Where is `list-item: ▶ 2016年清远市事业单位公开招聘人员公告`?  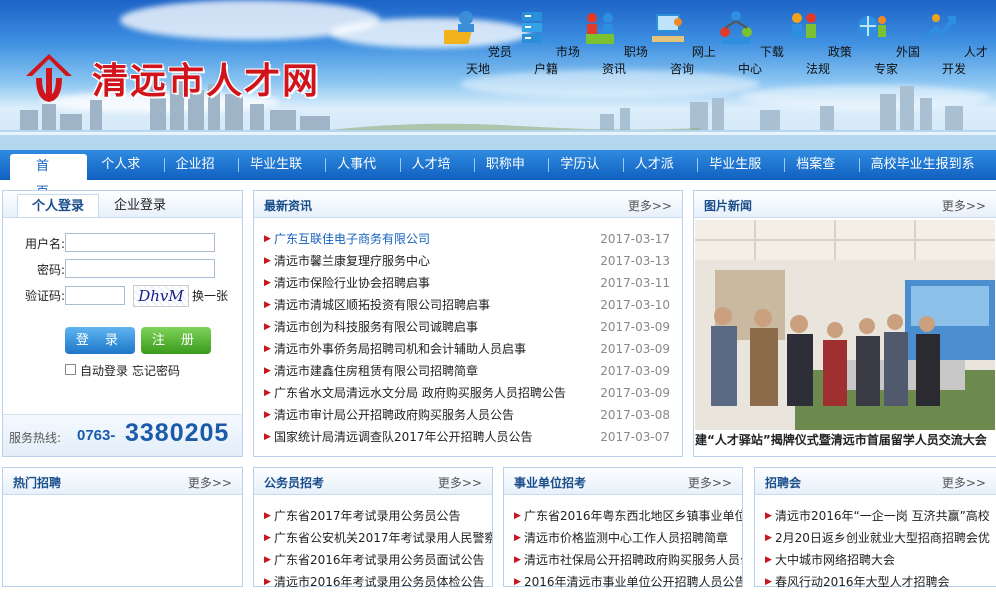
list-item: ▶ 2016年清远市事业单位公开招聘人员公告 is located at coordinates (623, 582).